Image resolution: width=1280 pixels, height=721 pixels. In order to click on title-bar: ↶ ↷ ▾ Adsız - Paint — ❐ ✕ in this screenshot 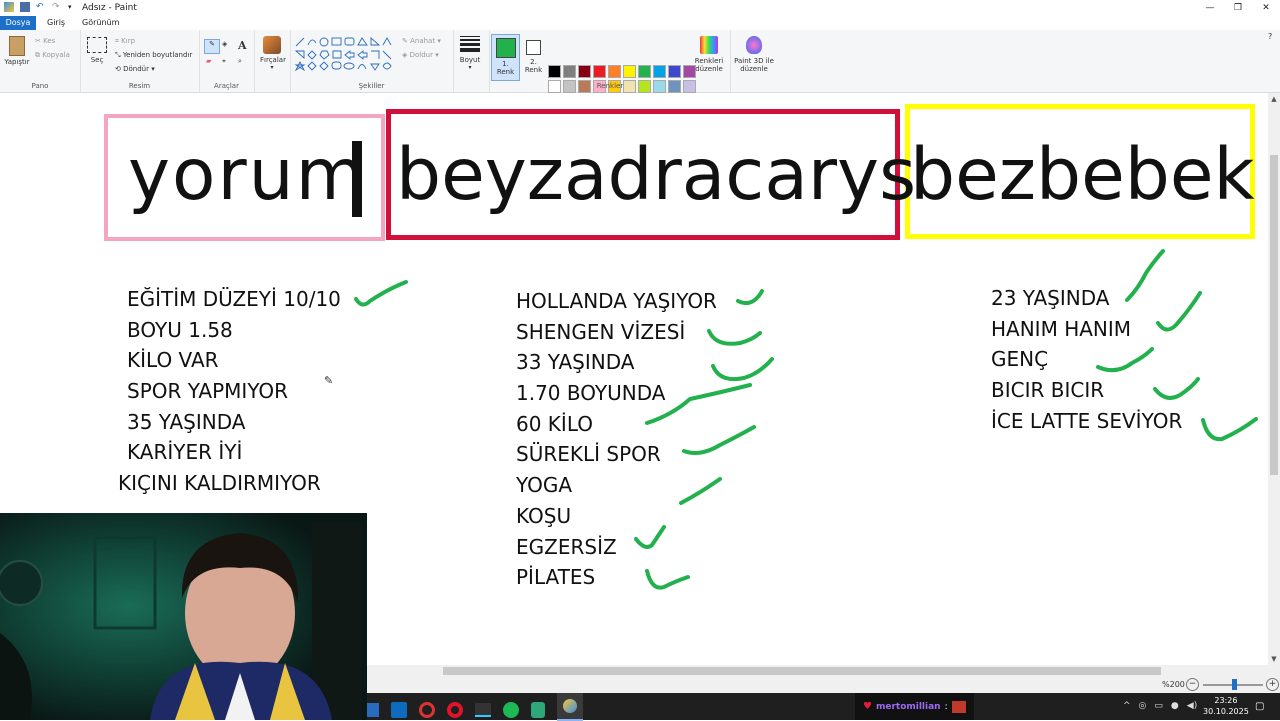, I will do `click(640, 8)`.